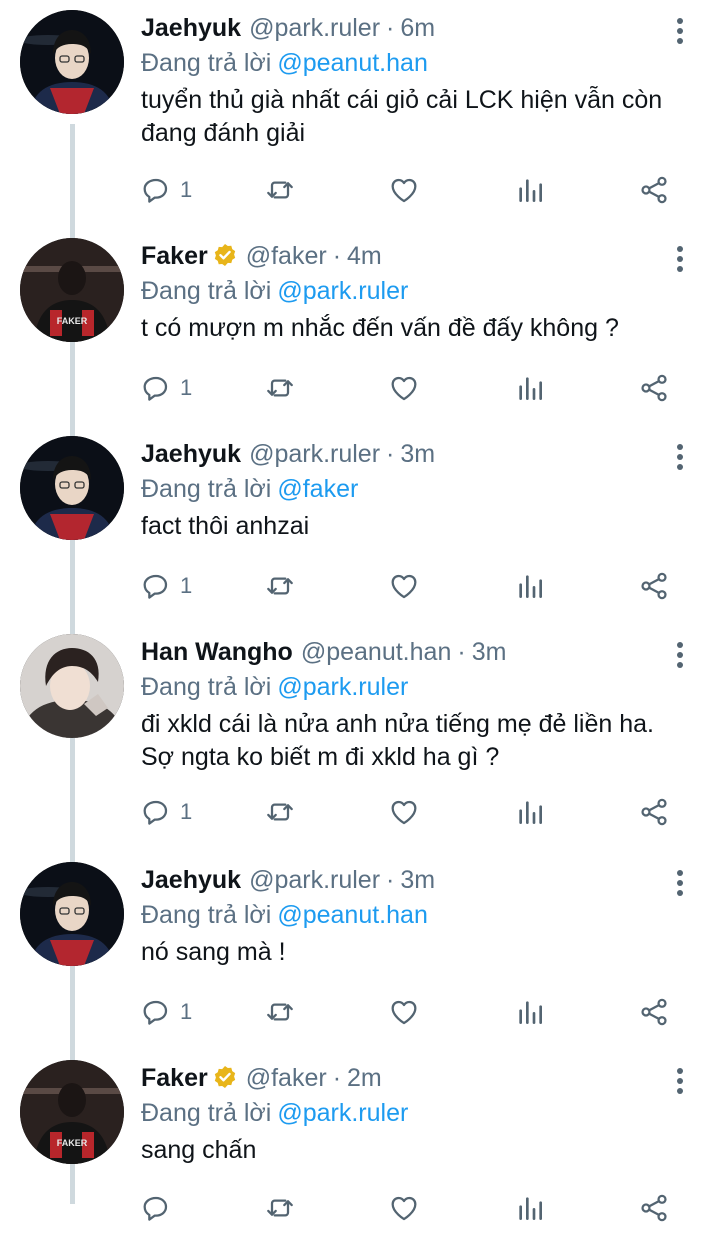 The width and height of the screenshot is (720, 1234). I want to click on heart-icon, so click(404, 1012).